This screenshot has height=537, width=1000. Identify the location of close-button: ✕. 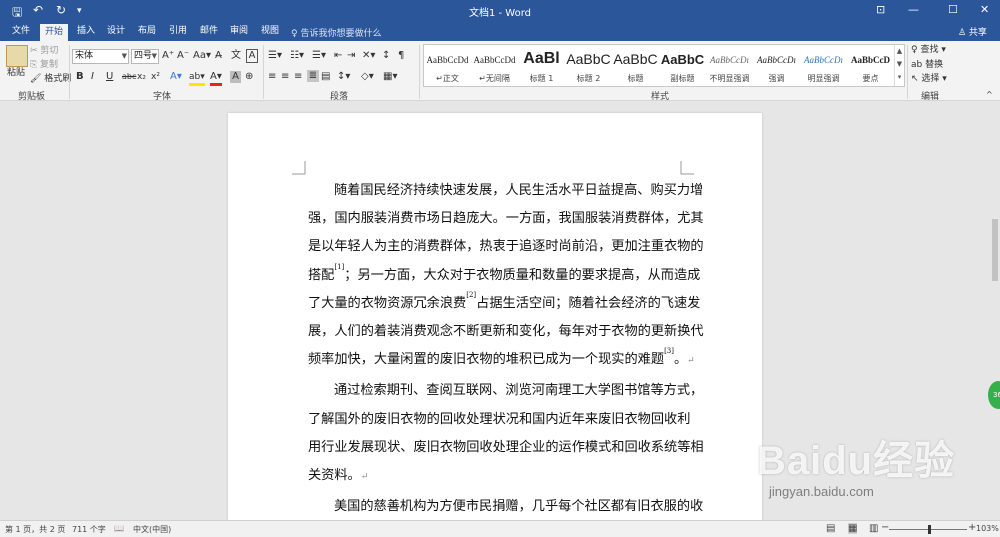
(984, 9).